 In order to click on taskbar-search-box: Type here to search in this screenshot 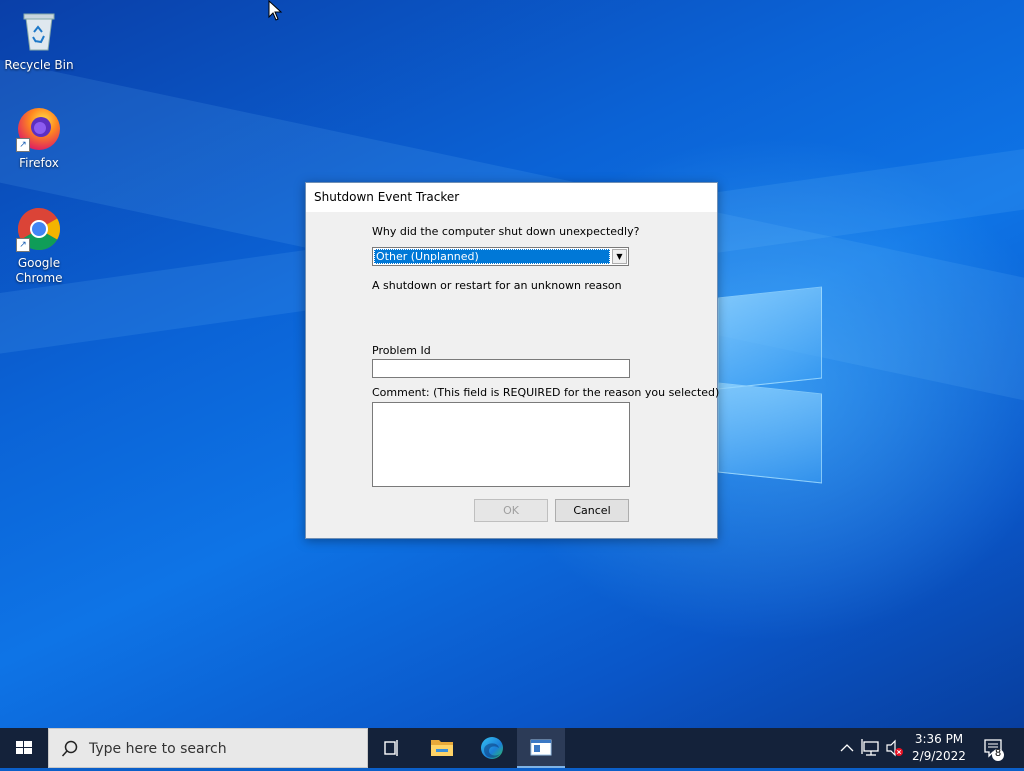, I will do `click(208, 748)`.